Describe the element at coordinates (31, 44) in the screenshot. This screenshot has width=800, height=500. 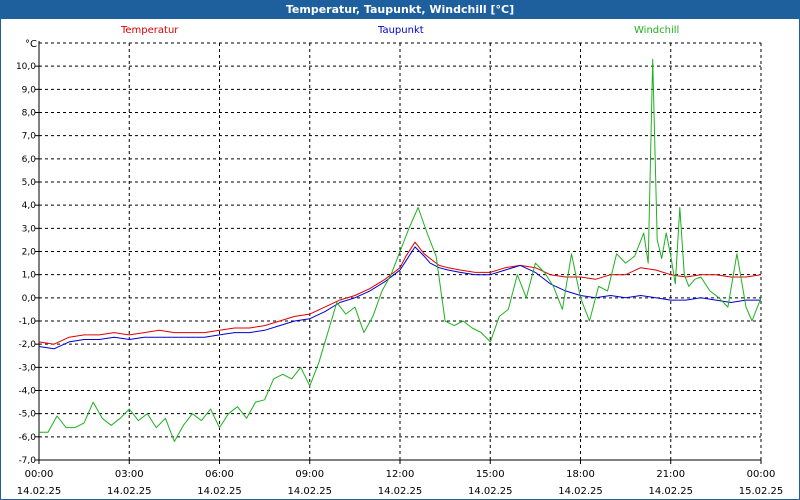
I see `y-axis-unit-label: °C` at that location.